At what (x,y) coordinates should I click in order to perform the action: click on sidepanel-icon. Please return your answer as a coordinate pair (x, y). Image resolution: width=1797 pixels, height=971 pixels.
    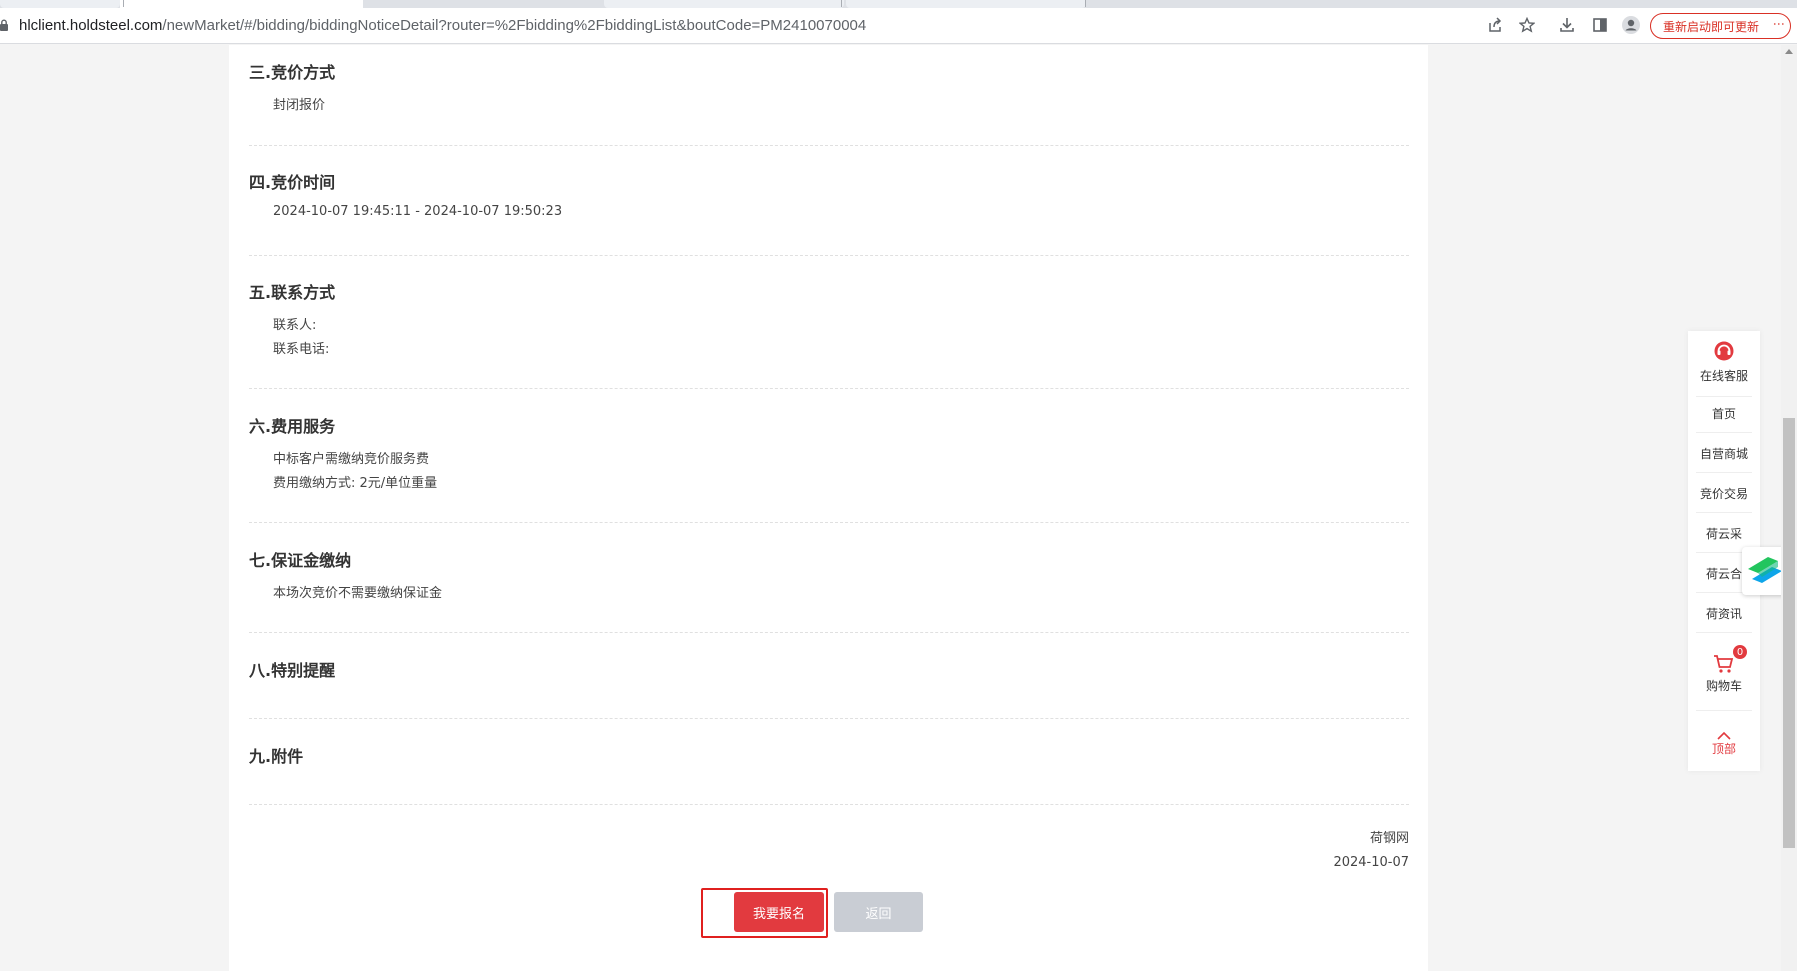
    Looking at the image, I should click on (1600, 25).